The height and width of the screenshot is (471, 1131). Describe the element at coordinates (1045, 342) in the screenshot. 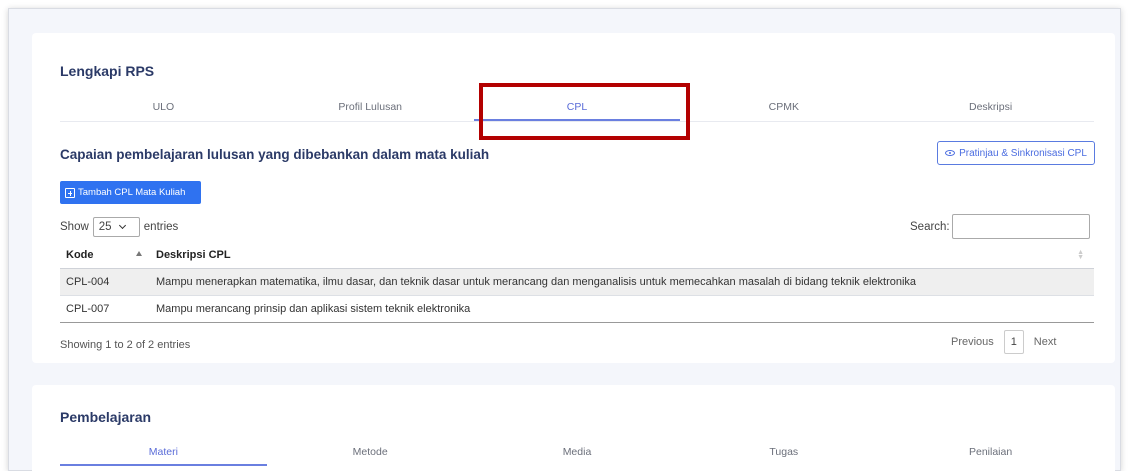

I see `next-button: Next` at that location.